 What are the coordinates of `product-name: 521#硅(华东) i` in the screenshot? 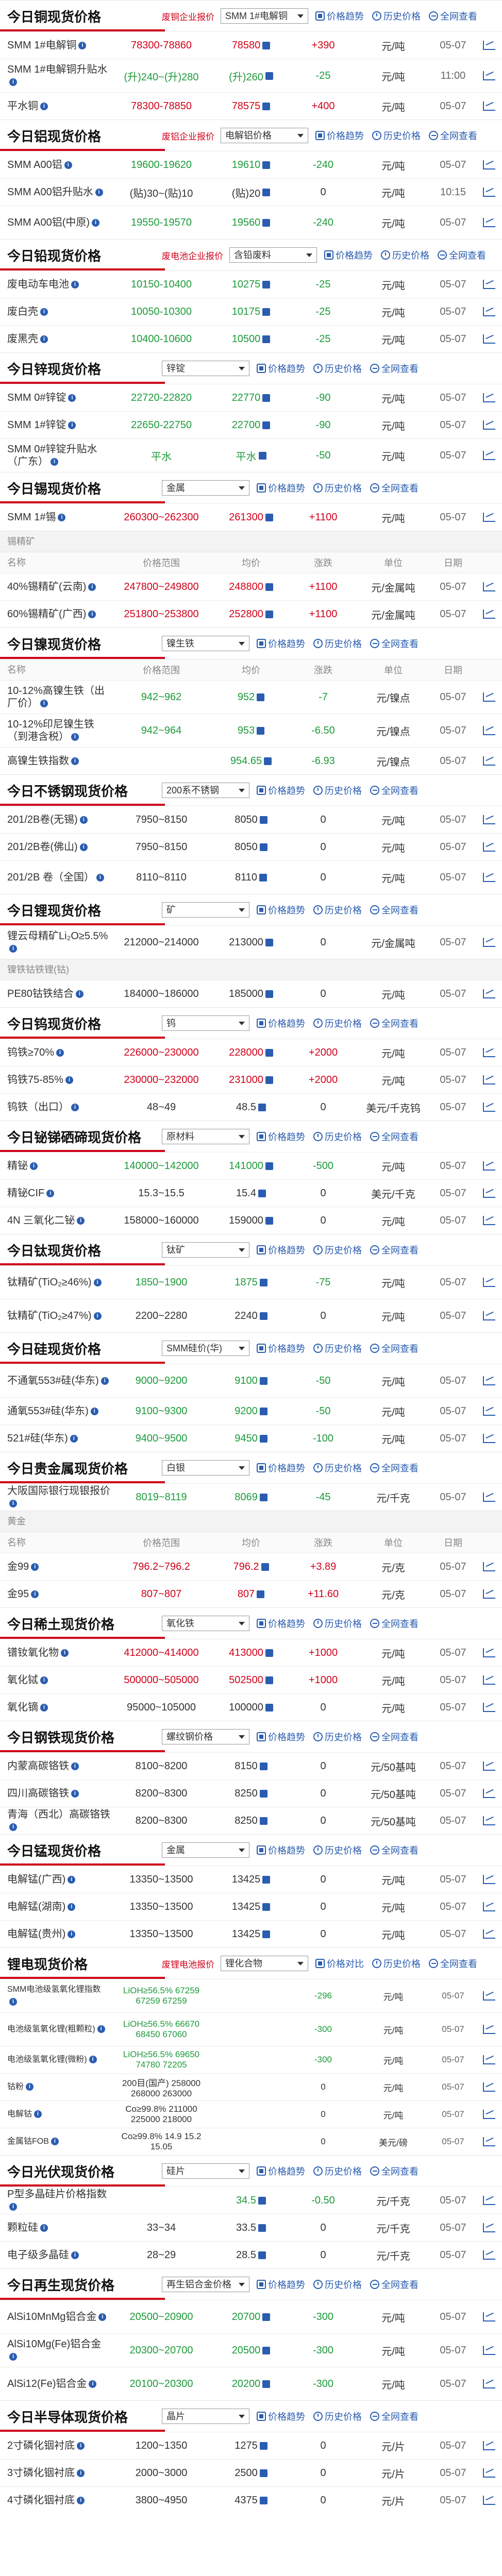 It's located at (55, 1438).